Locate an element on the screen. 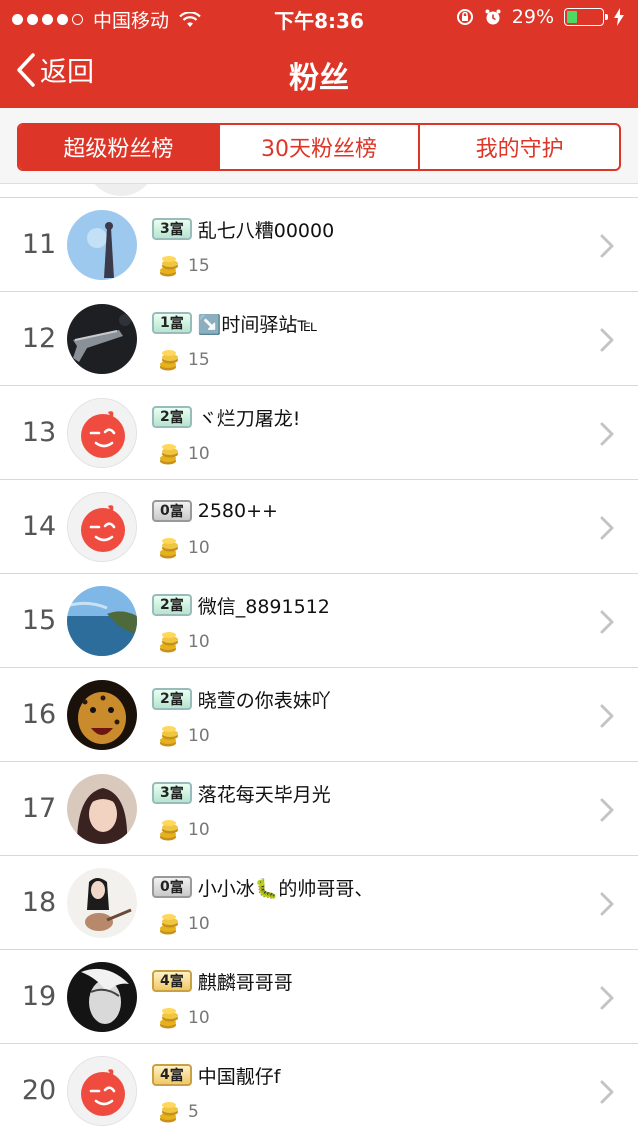  battery-icon is located at coordinates (586, 17).